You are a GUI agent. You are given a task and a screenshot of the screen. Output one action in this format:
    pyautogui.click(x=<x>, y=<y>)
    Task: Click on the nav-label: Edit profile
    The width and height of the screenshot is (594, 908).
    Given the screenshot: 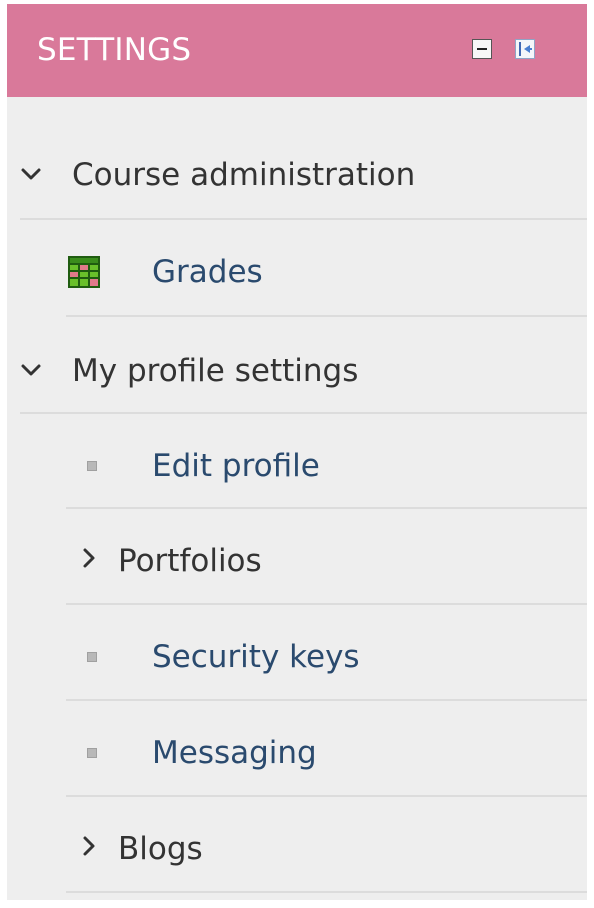 What is the action you would take?
    pyautogui.click(x=236, y=466)
    